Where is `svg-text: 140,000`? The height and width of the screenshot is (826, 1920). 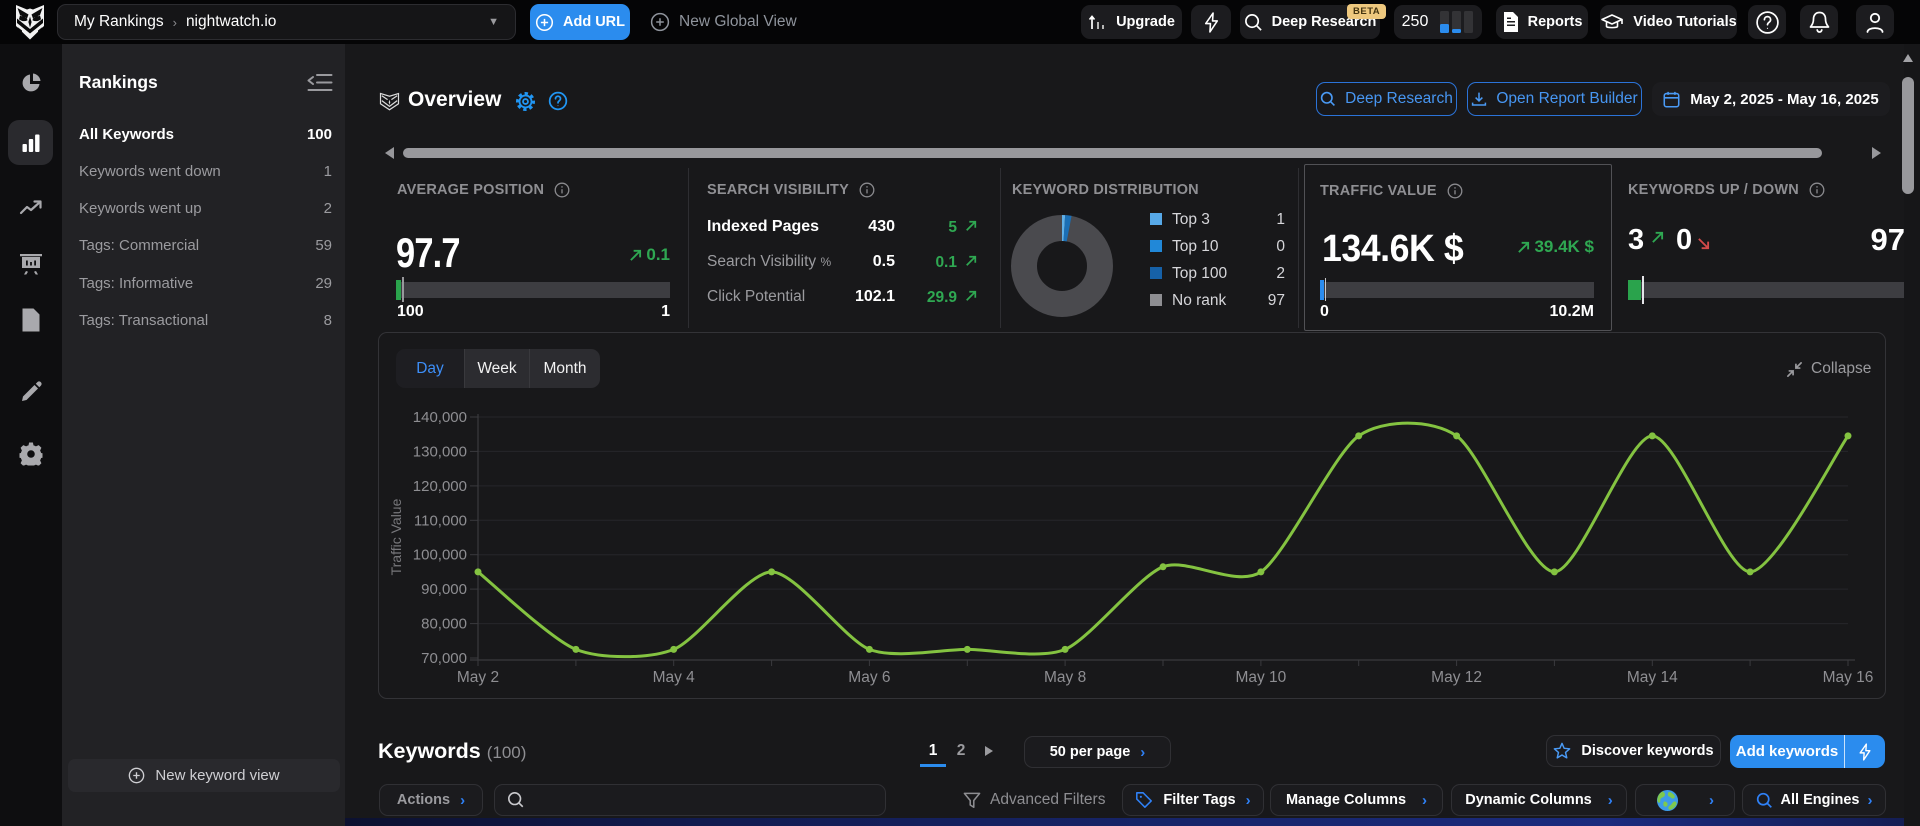 svg-text: 140,000 is located at coordinates (440, 417).